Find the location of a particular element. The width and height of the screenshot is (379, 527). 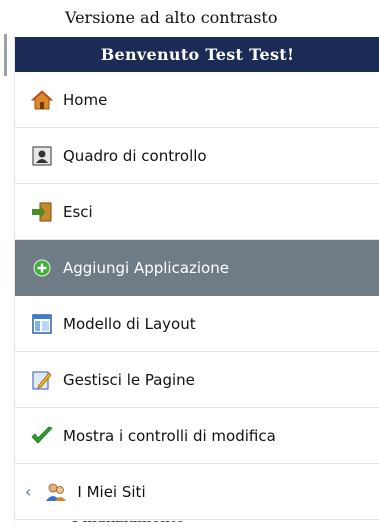

high-contrast-link: Versione ad alto contrasto is located at coordinates (189, 18).